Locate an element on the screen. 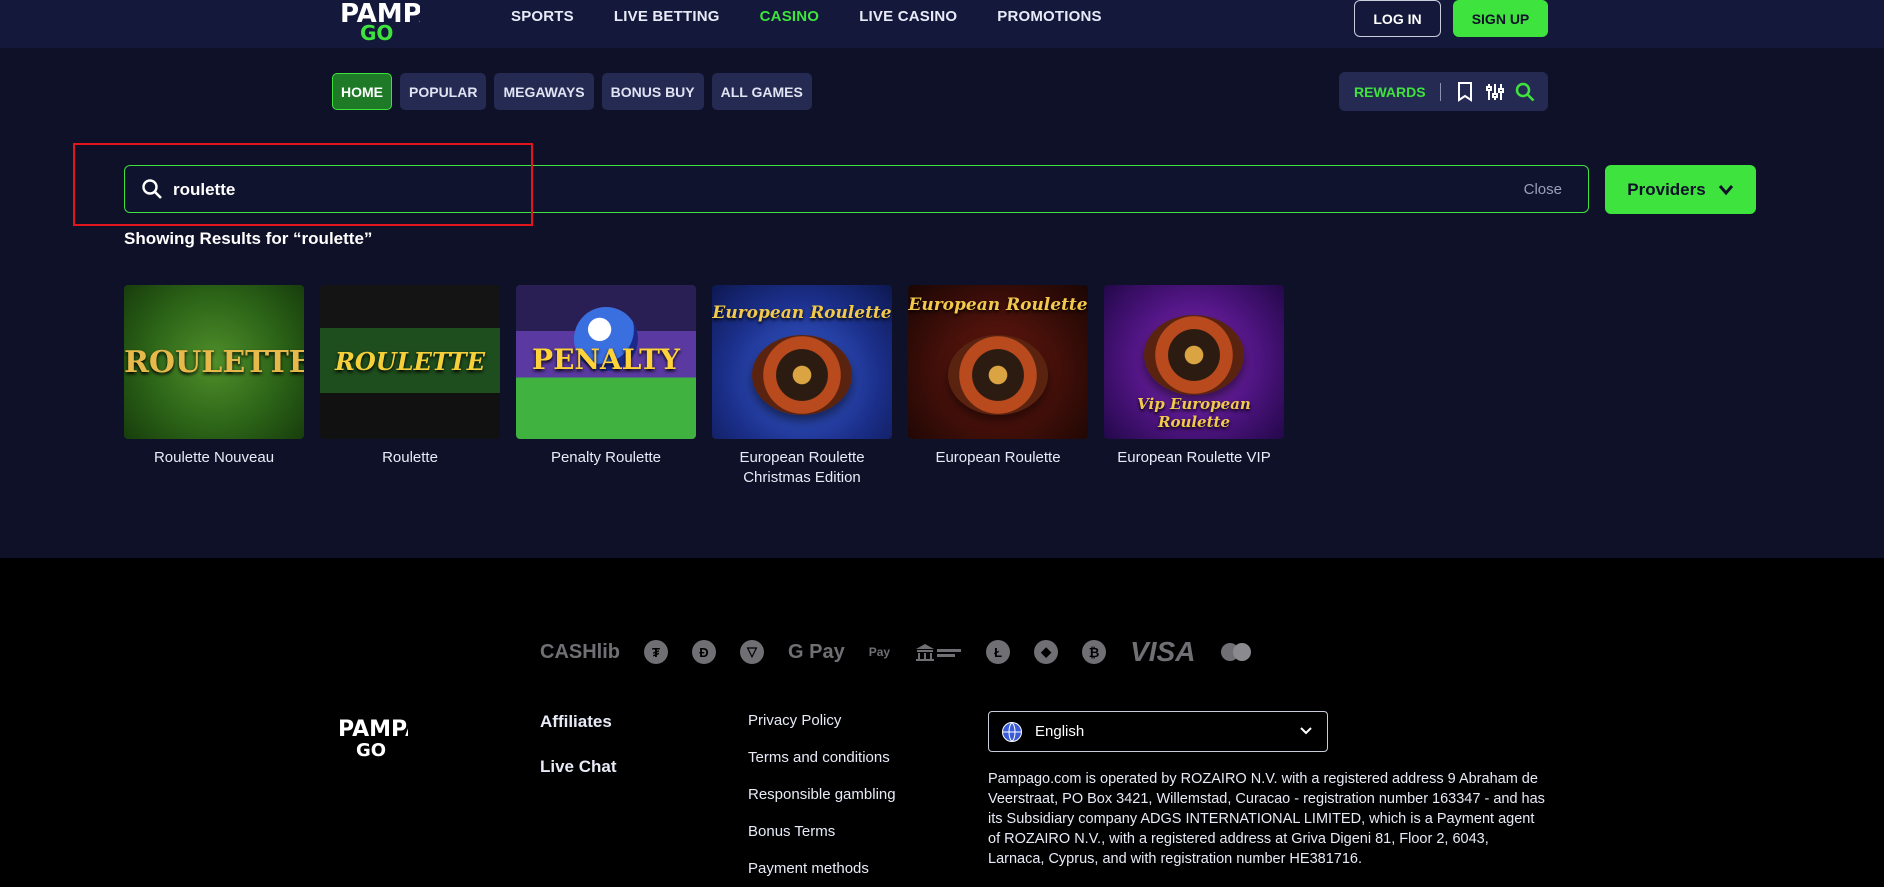 The height and width of the screenshot is (887, 1884). search-input is located at coordinates (773, 190).